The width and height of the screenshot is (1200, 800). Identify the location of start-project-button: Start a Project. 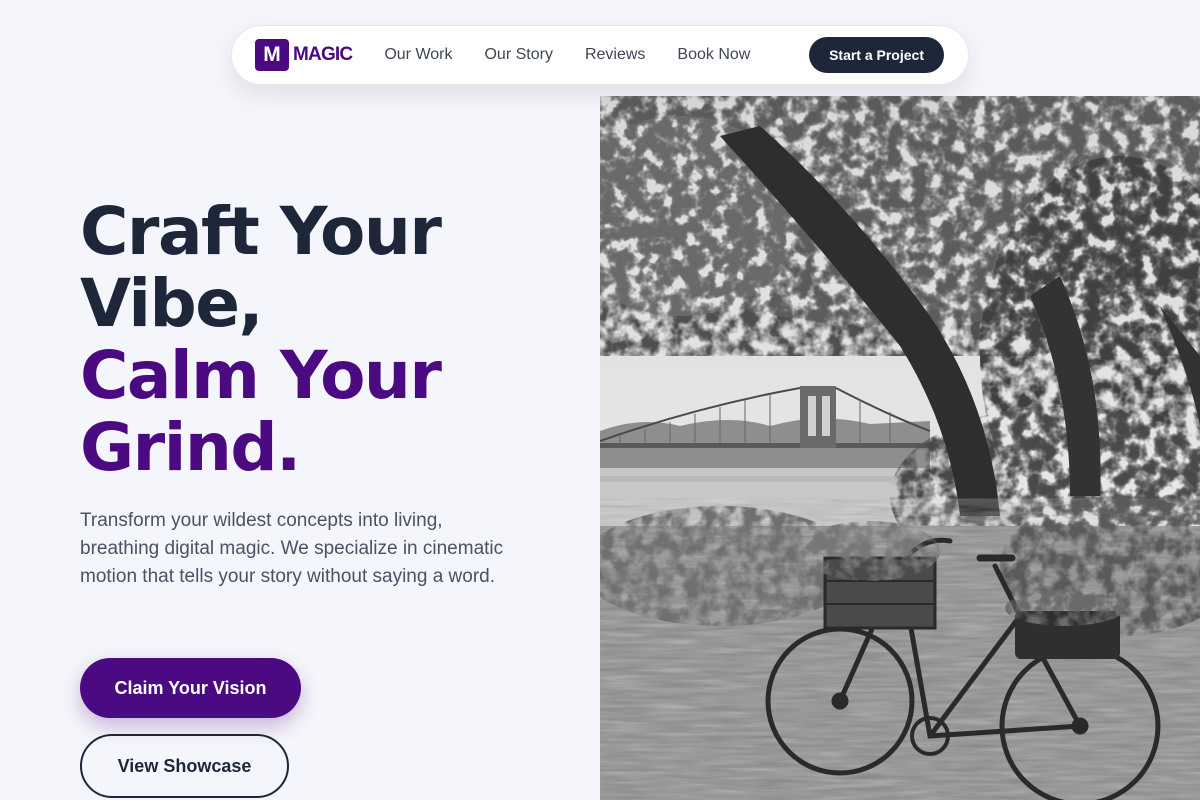
(876, 55).